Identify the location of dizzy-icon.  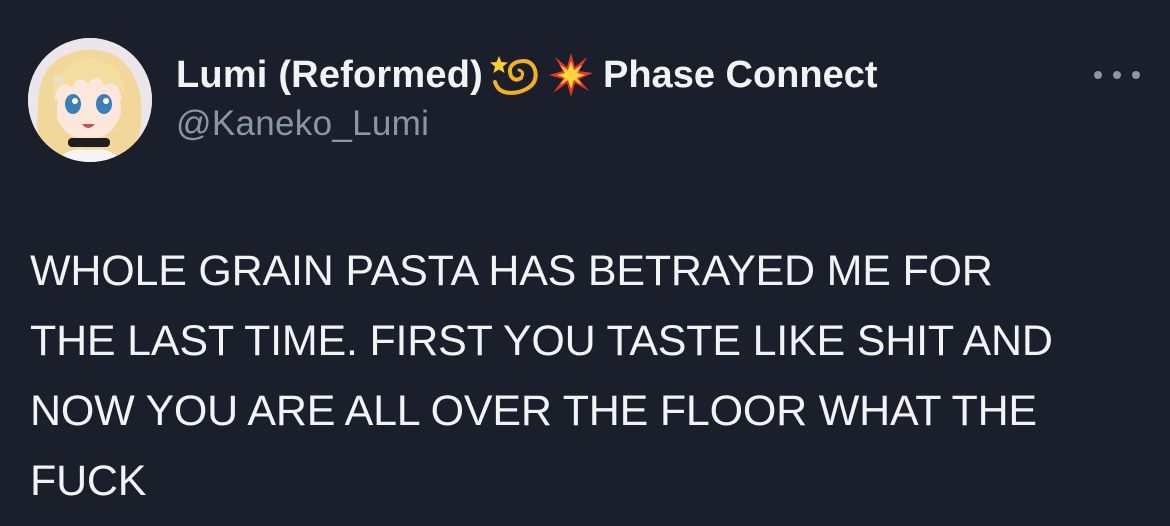
(516, 75).